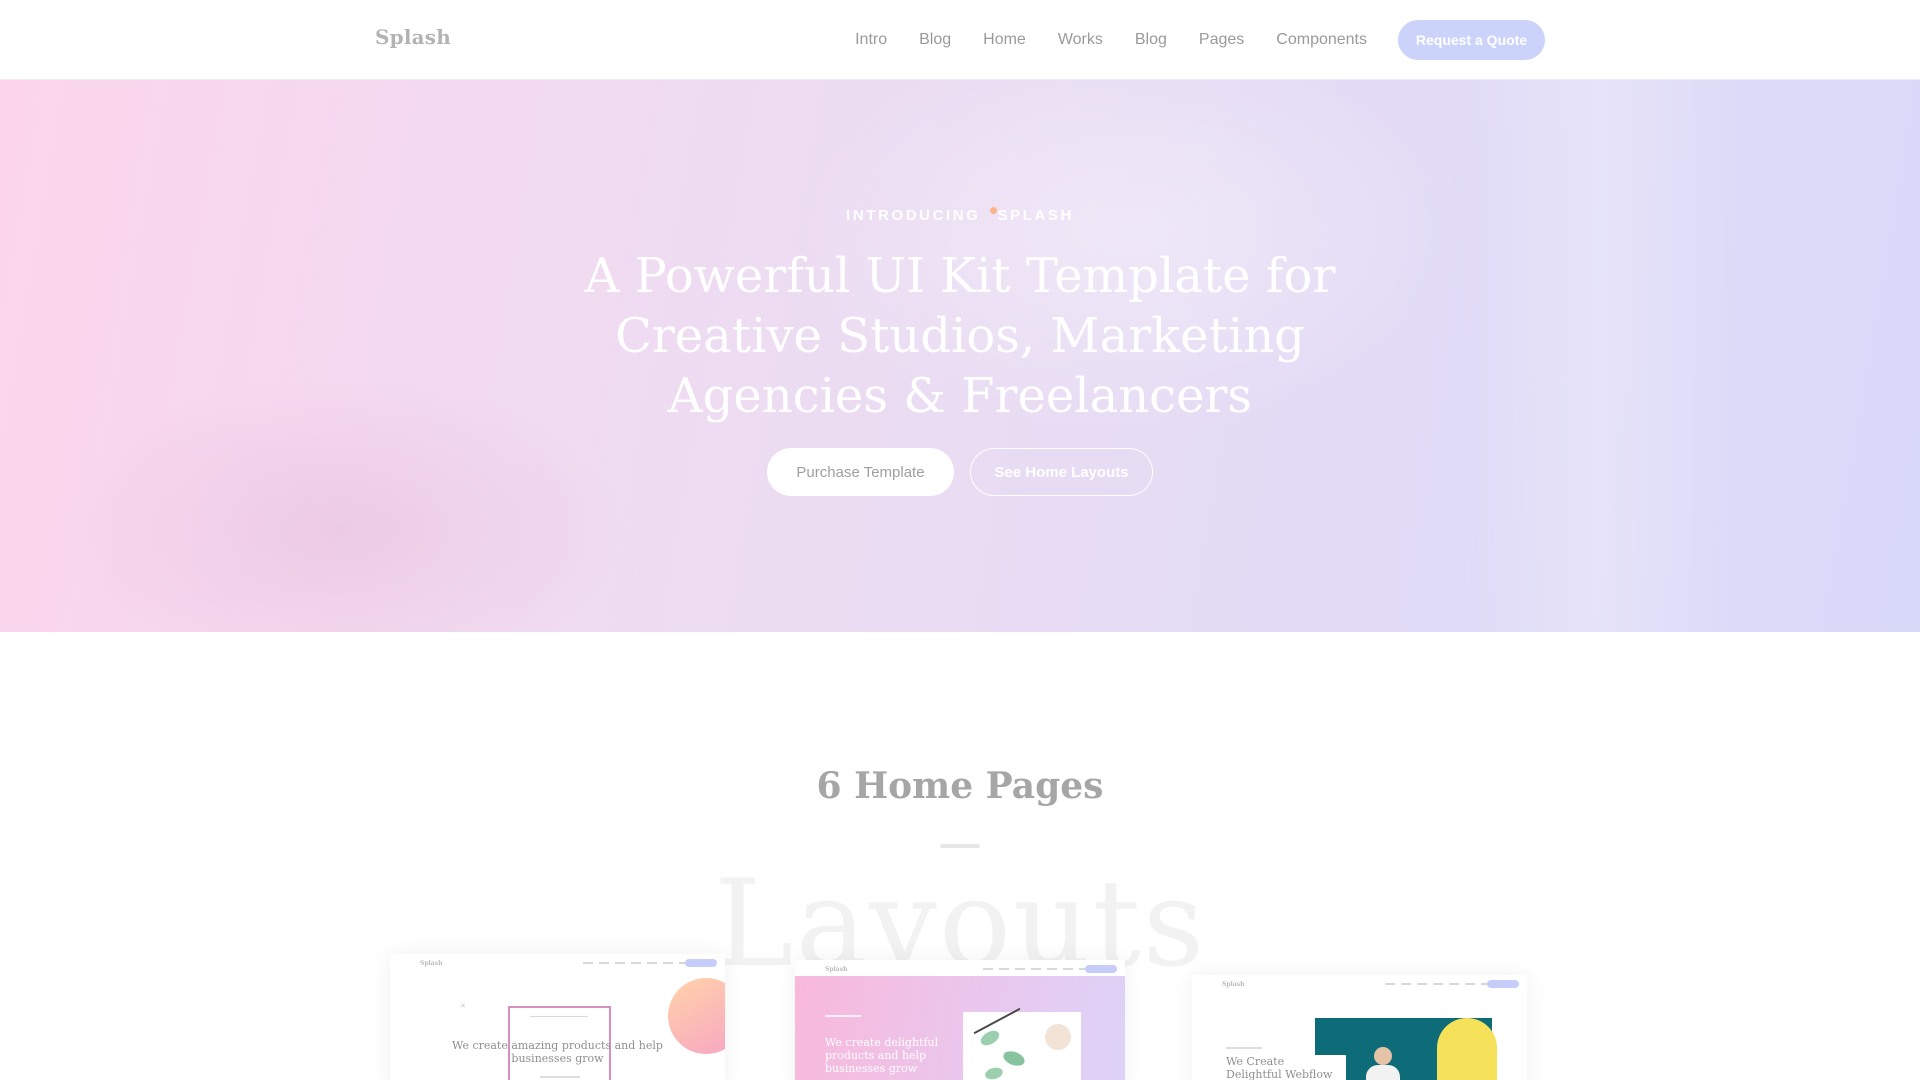  I want to click on hero-buttons: Purchase Template See Home Layouts, so click(960, 472).